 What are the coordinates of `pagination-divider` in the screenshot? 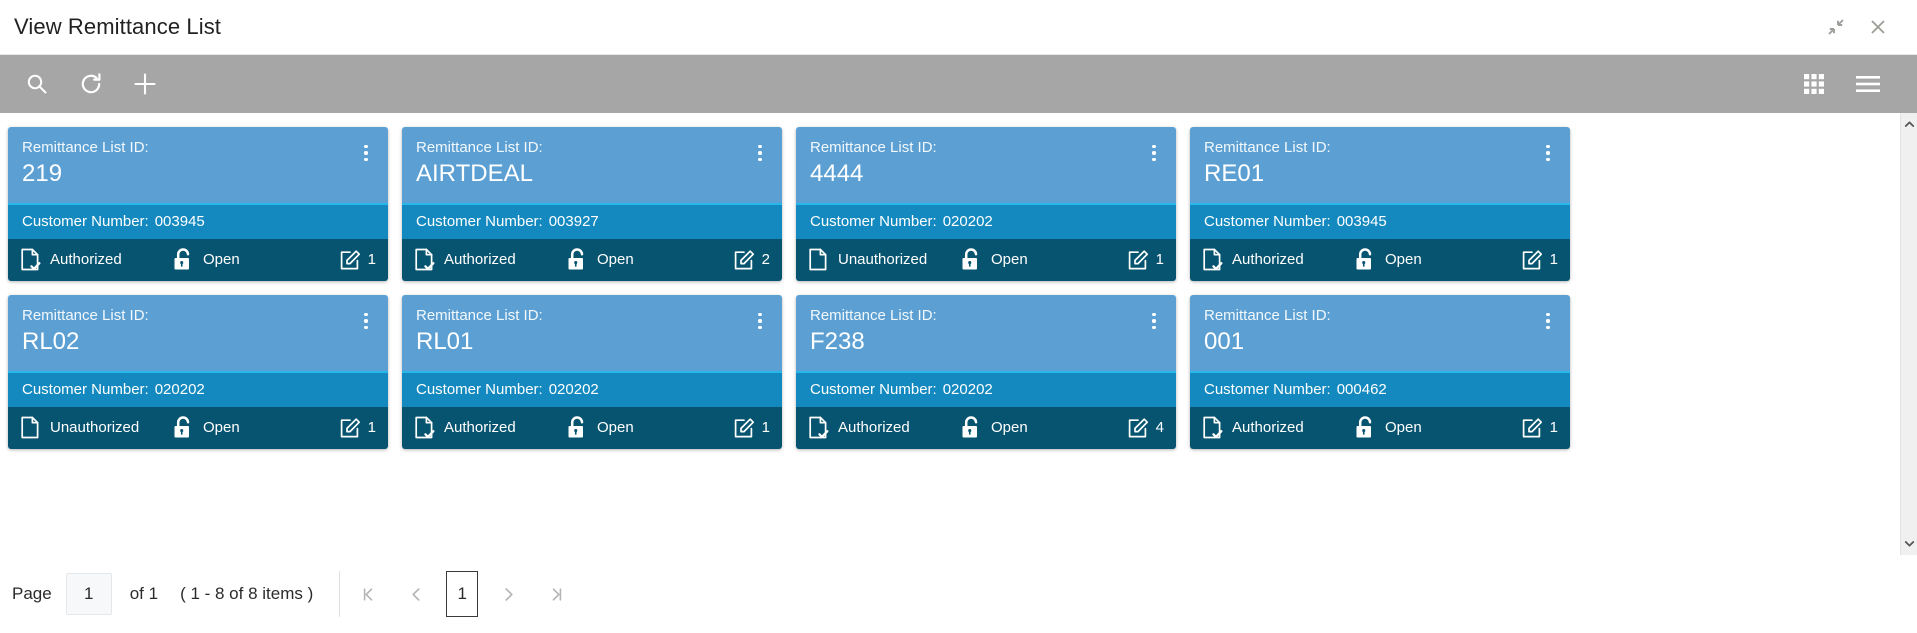 It's located at (340, 594).